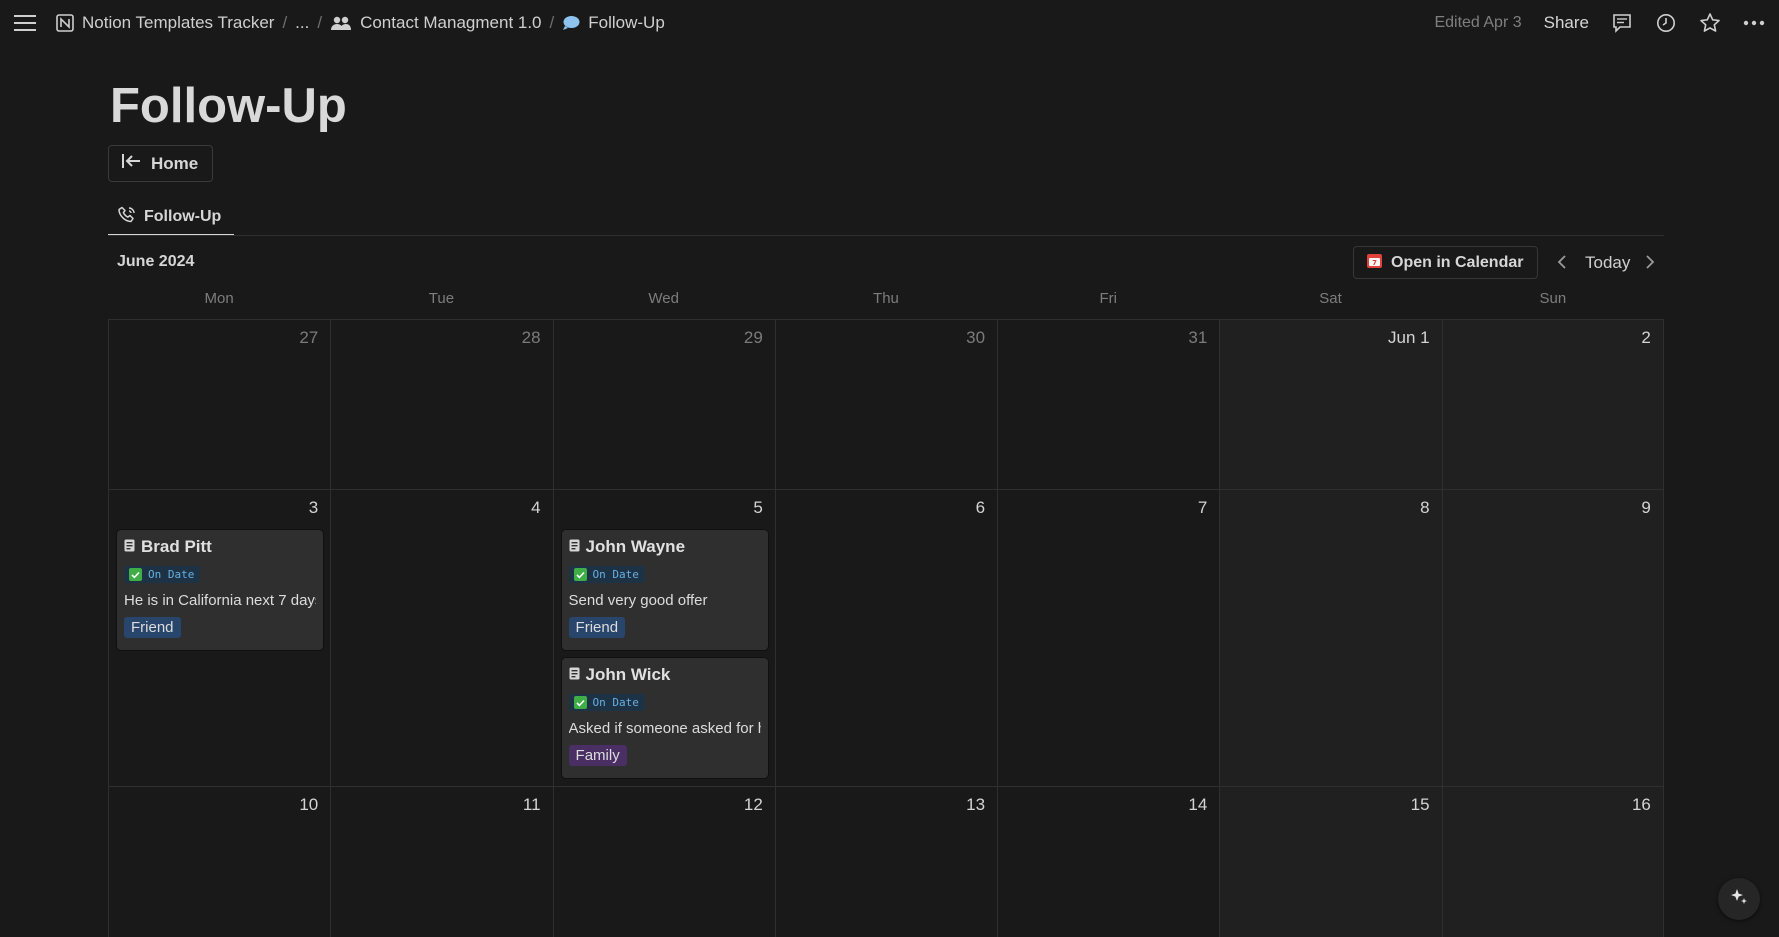 This screenshot has height=937, width=1779. What do you see at coordinates (536, 507) in the screenshot?
I see `day-number: 4` at bounding box center [536, 507].